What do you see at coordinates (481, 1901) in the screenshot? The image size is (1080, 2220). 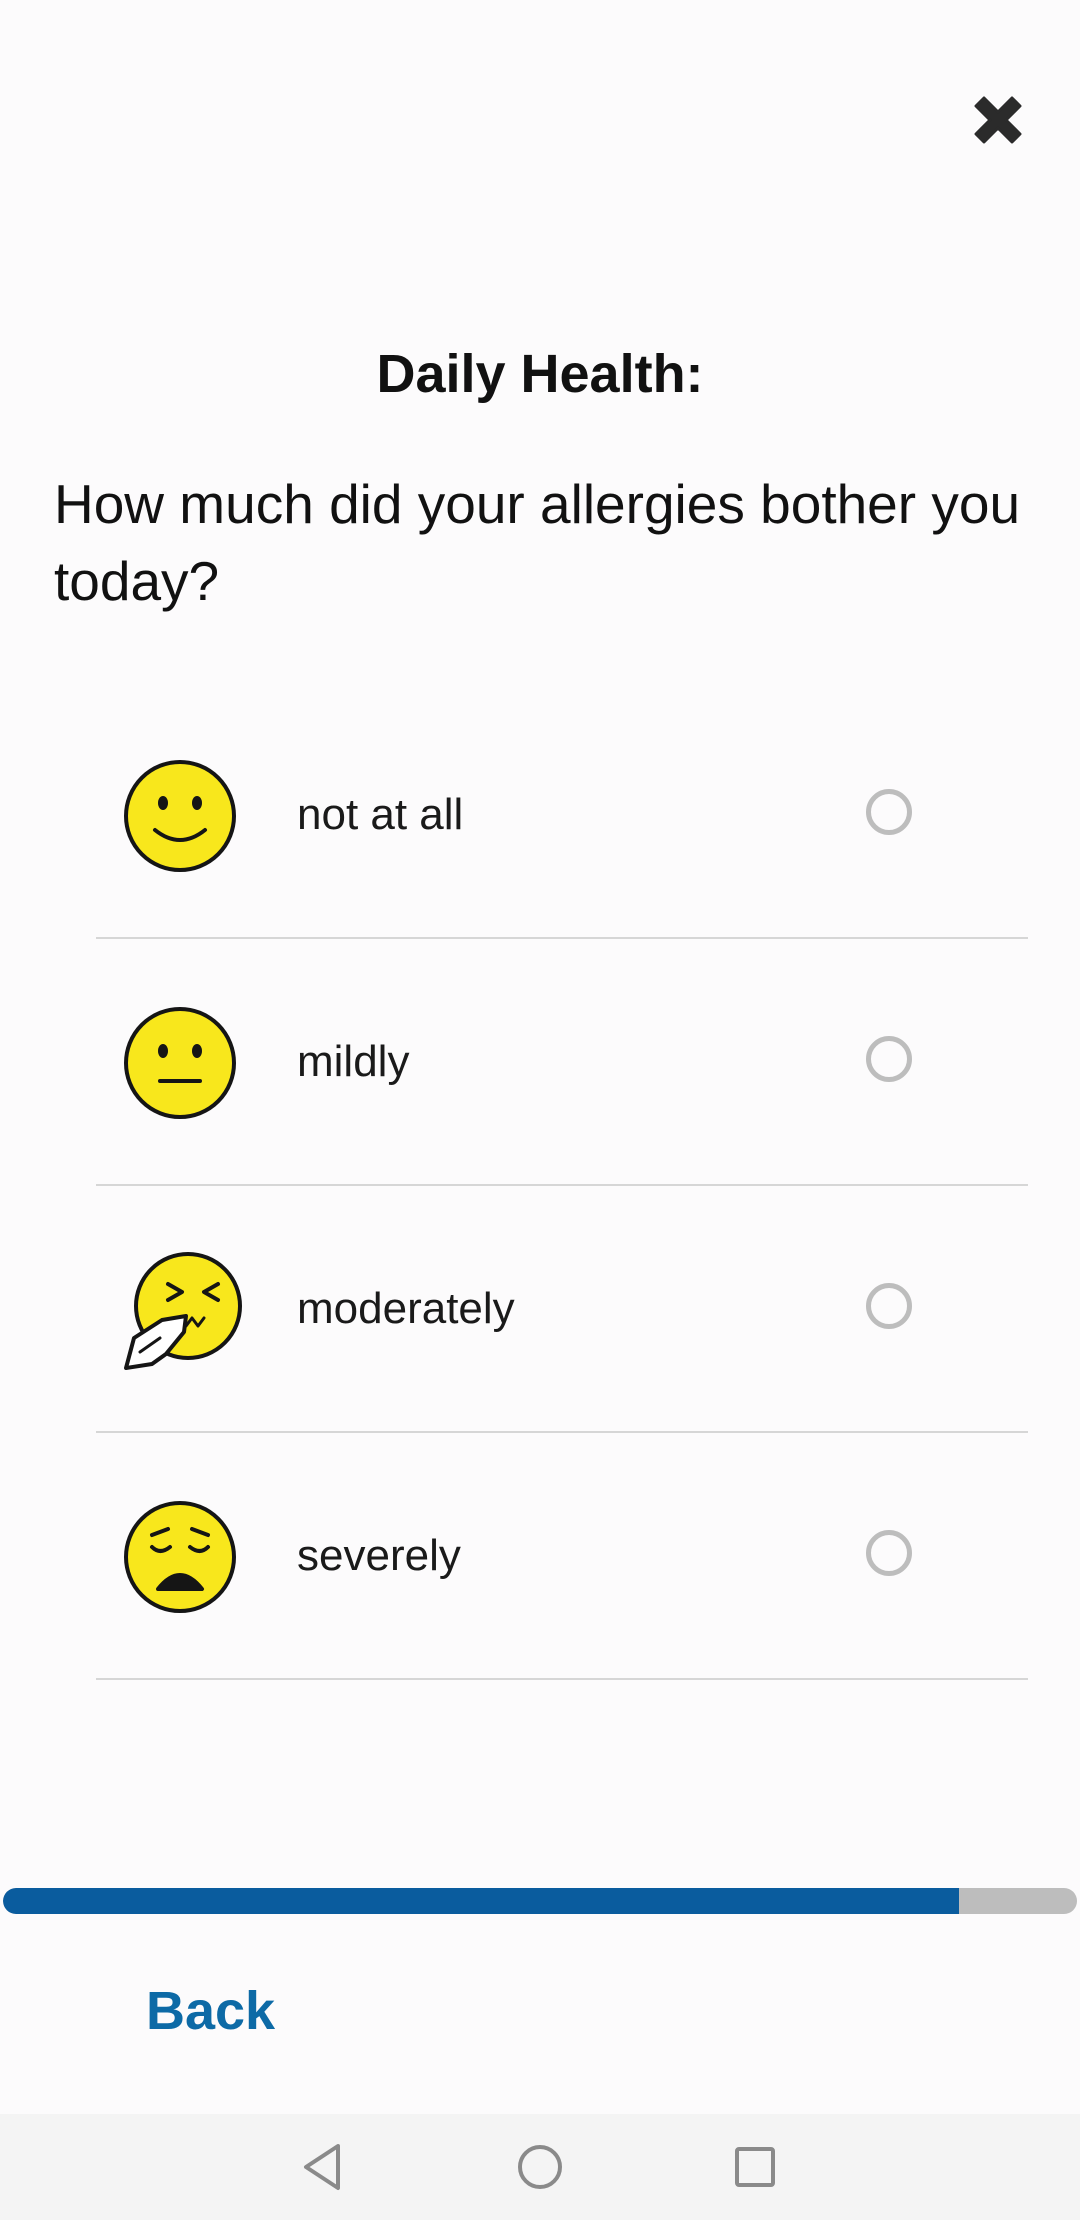 I see `progress-fill` at bounding box center [481, 1901].